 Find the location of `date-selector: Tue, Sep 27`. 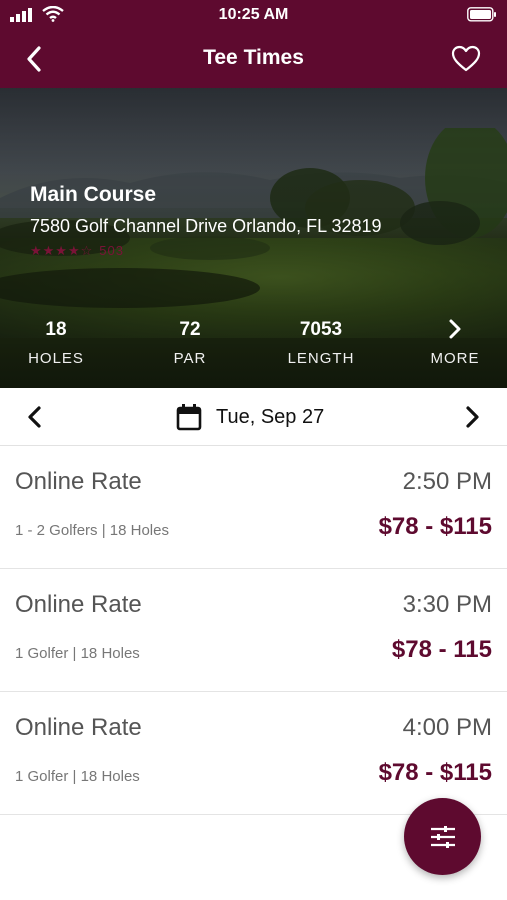

date-selector: Tue, Sep 27 is located at coordinates (253, 417).